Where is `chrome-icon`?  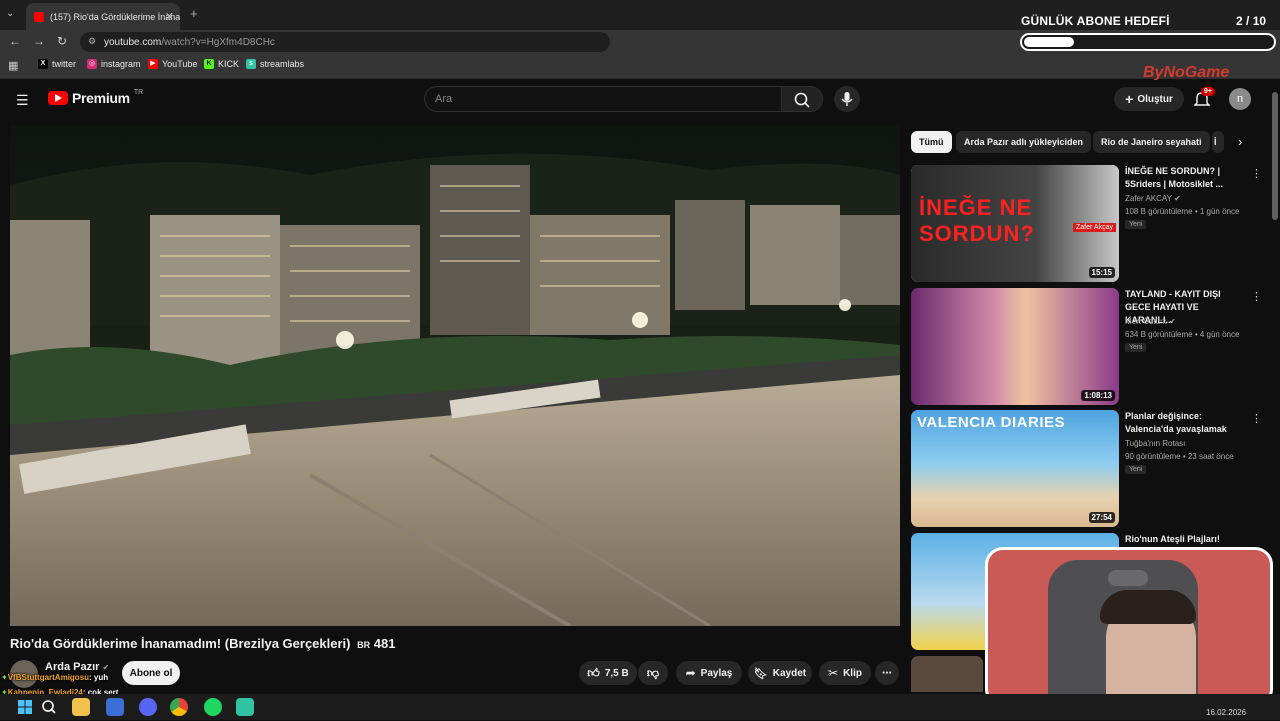 chrome-icon is located at coordinates (179, 707).